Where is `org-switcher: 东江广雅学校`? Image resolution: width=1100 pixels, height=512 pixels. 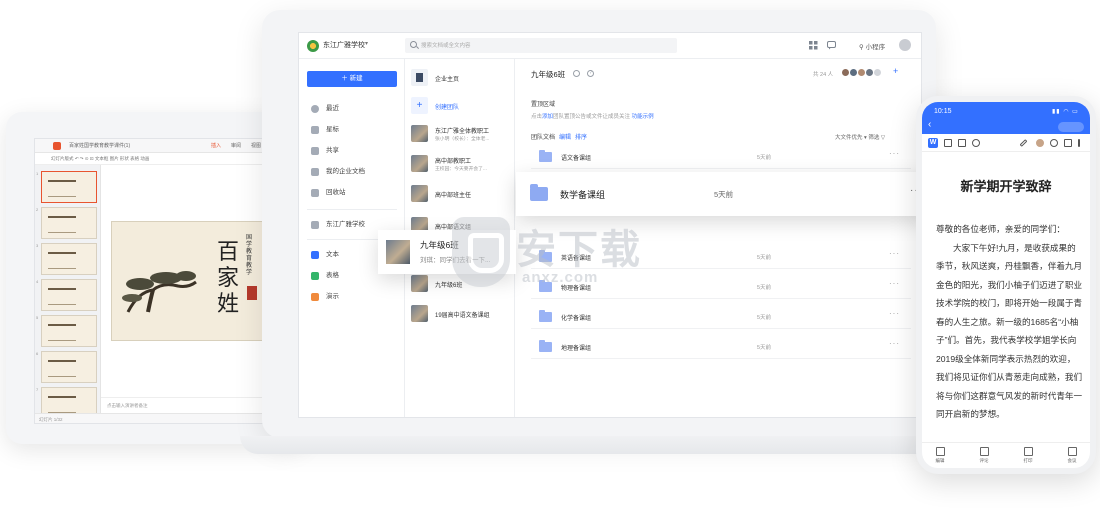 org-switcher: 东江广雅学校 is located at coordinates (344, 45).